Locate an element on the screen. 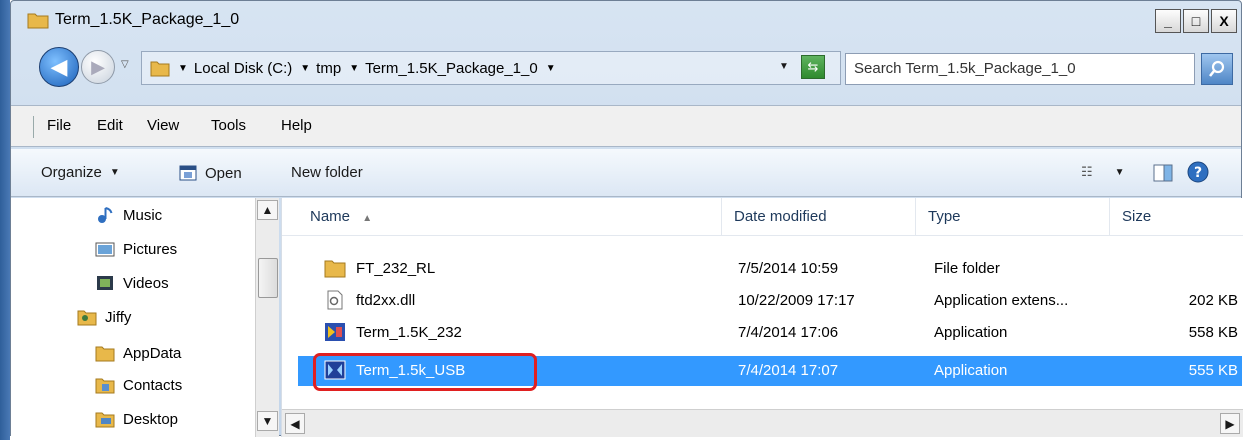 The height and width of the screenshot is (440, 1248). forward-button: ▶ is located at coordinates (98, 67).